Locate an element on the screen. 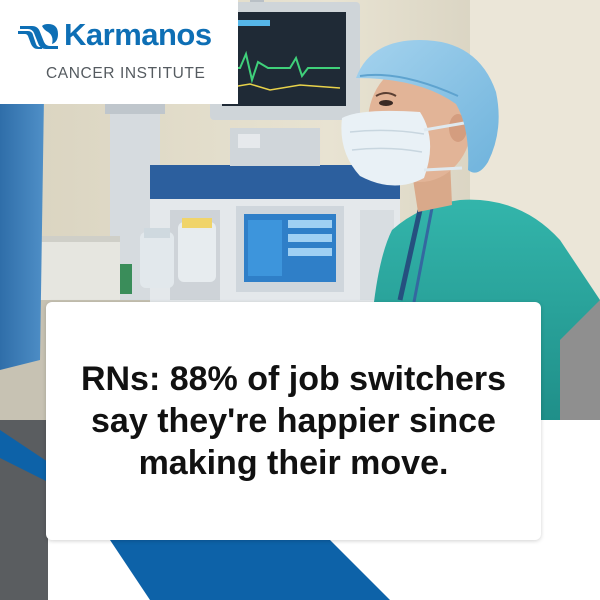  brand-name: Karmanos is located at coordinates (138, 34).